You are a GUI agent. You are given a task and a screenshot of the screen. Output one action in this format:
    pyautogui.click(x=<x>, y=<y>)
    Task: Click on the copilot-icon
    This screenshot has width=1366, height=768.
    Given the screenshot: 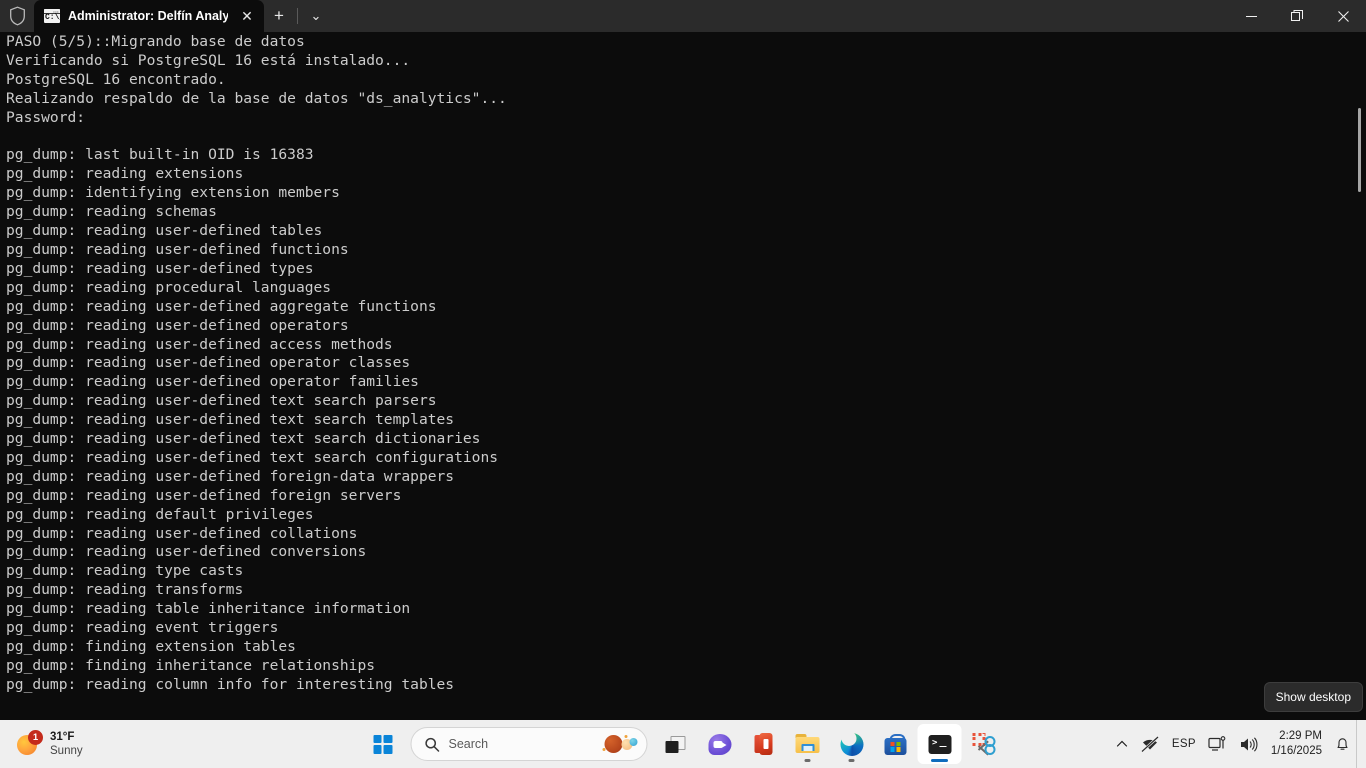 What is the action you would take?
    pyautogui.click(x=620, y=744)
    